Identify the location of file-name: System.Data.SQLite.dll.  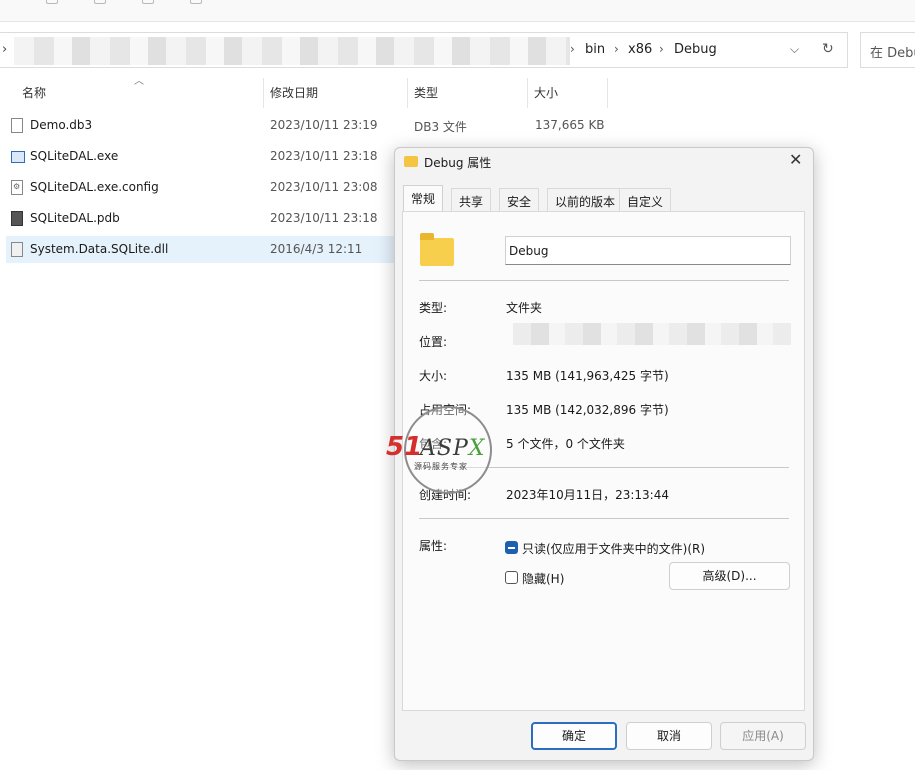
(99, 249).